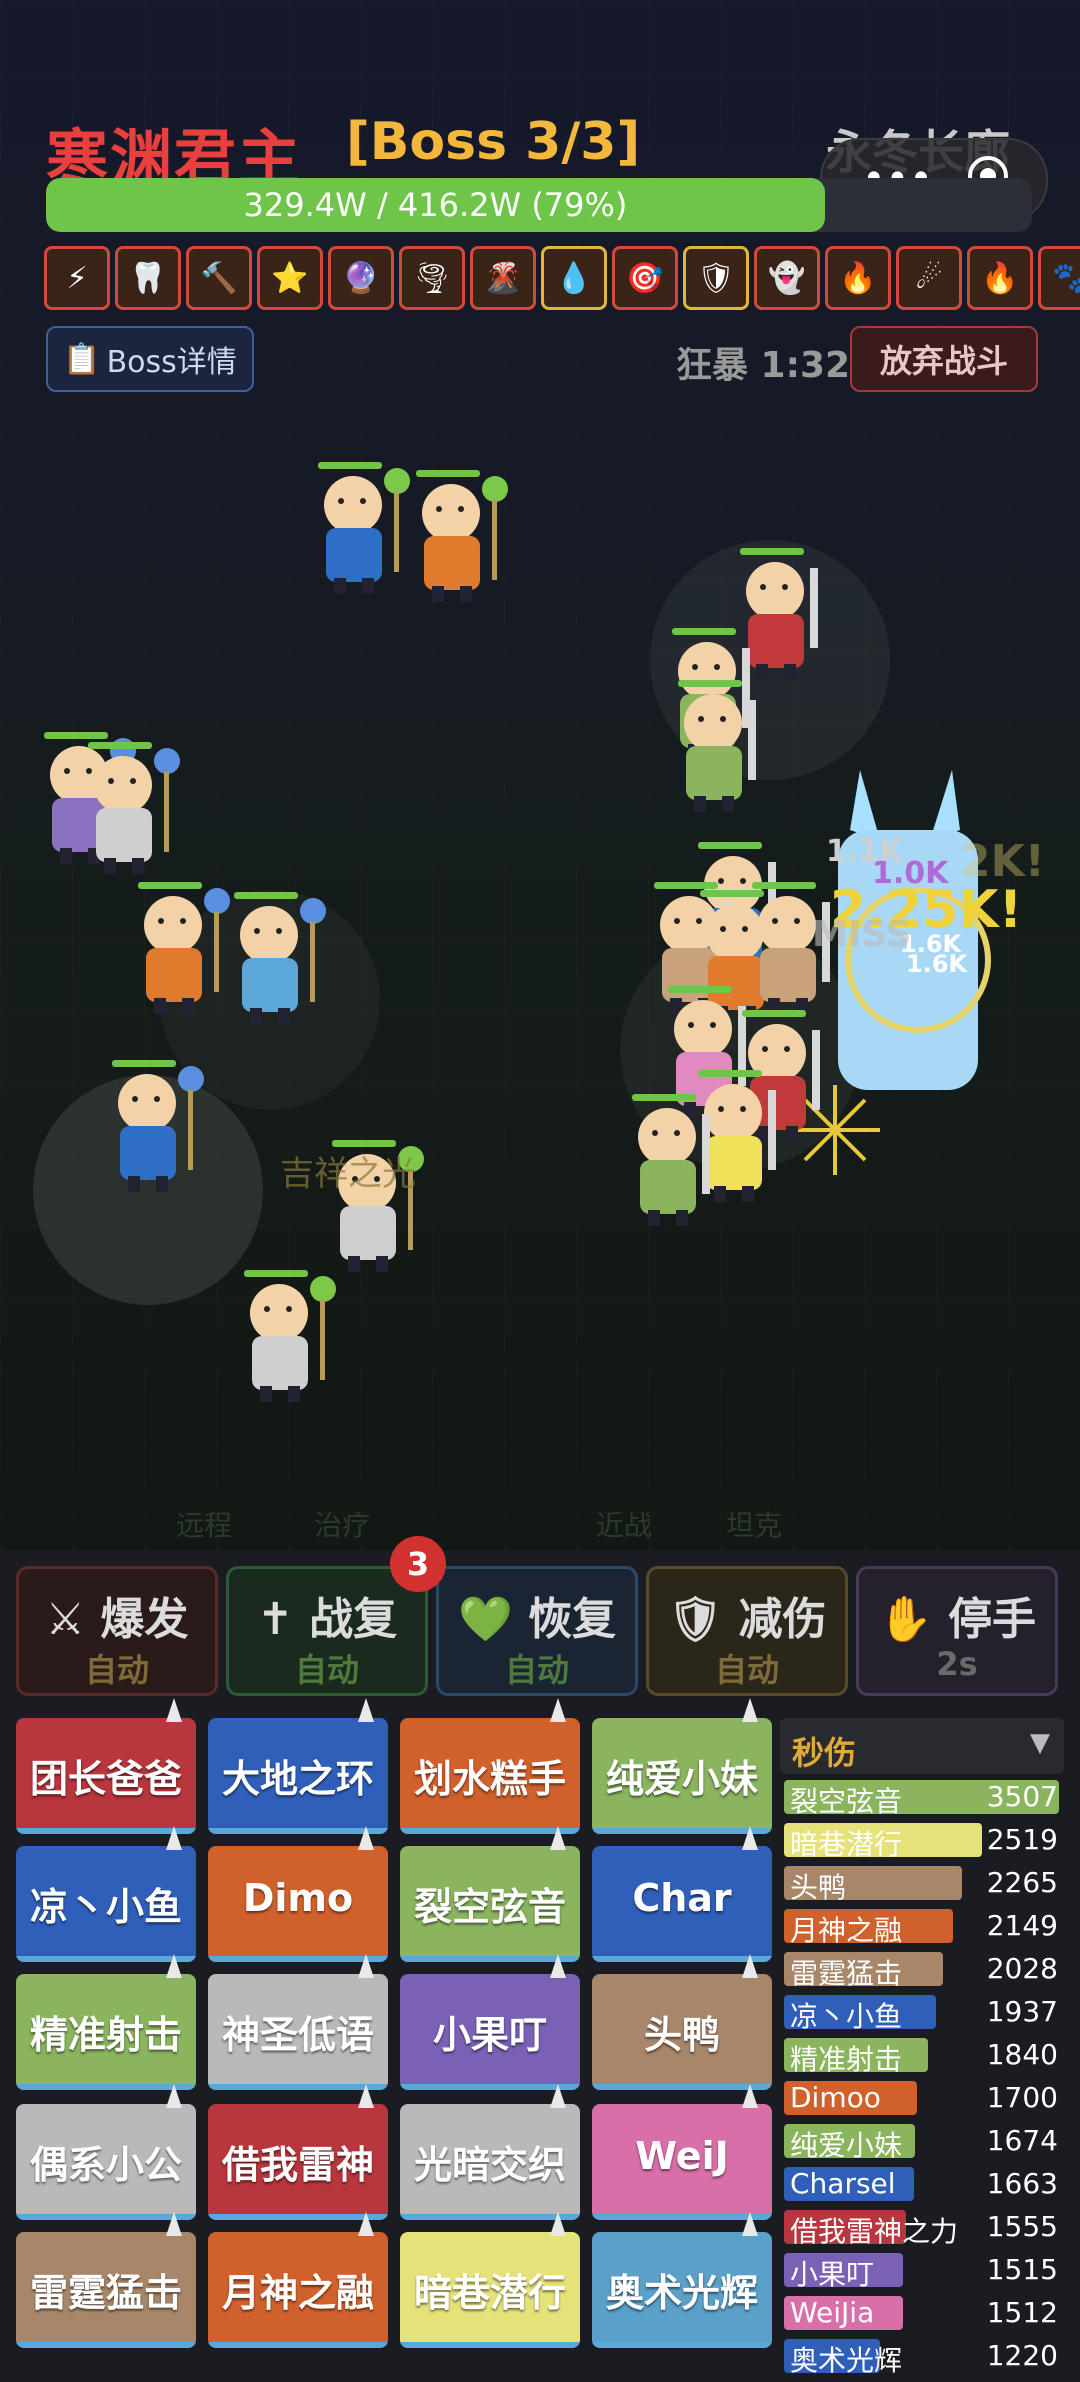 This screenshot has width=1080, height=2382. What do you see at coordinates (1022, 2269) in the screenshot?
I see `dps-value: 1515` at bounding box center [1022, 2269].